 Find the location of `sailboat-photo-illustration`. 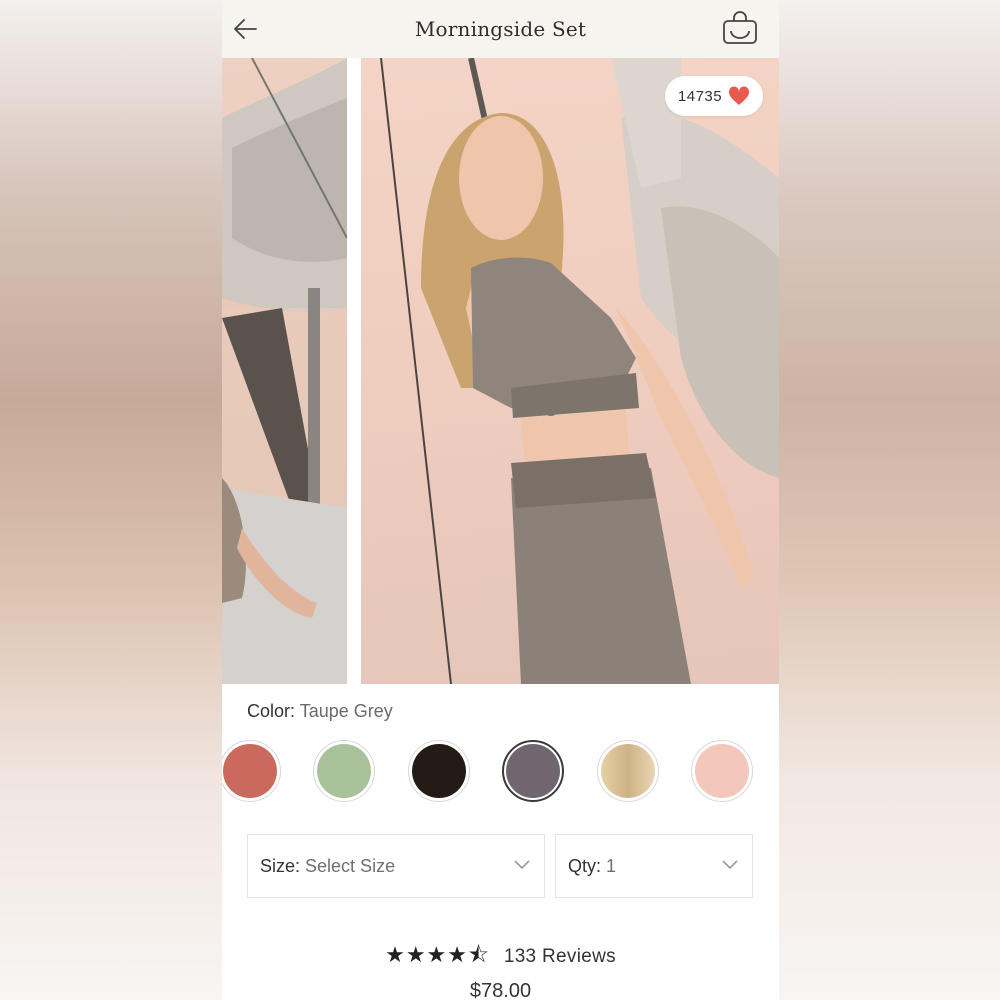

sailboat-photo-illustration is located at coordinates (284, 371).